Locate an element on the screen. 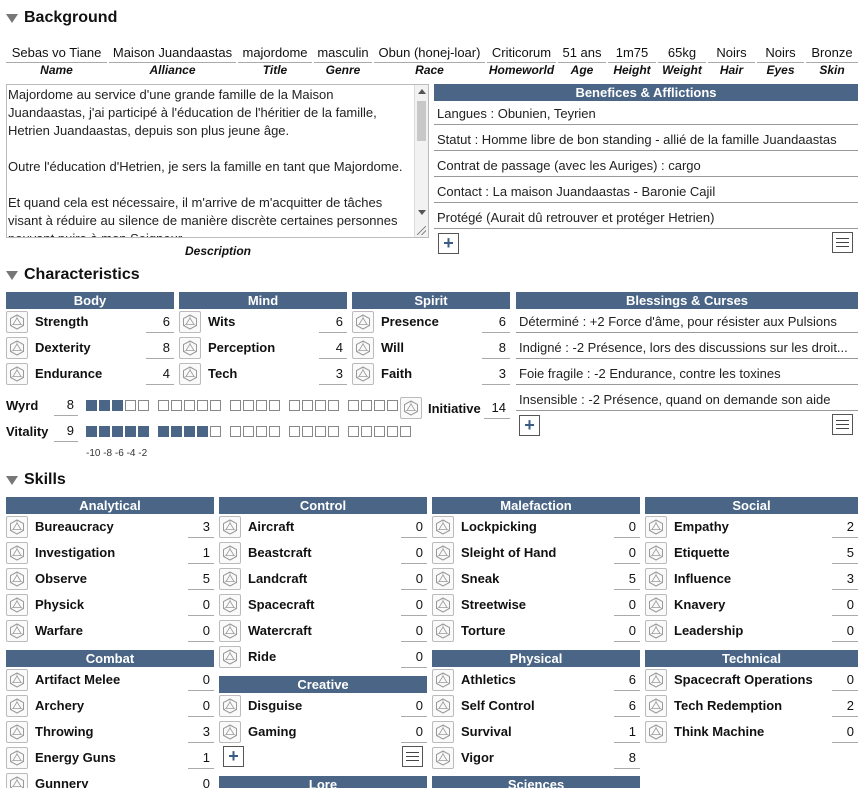  skill-value: 8 is located at coordinates (627, 758).